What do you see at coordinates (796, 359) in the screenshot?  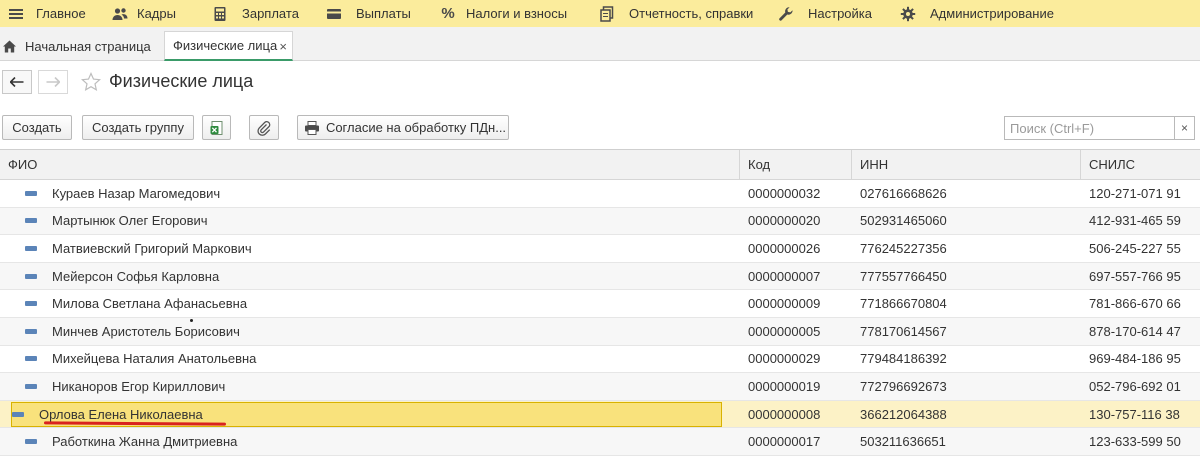 I see `cell-code: 0000000029` at bounding box center [796, 359].